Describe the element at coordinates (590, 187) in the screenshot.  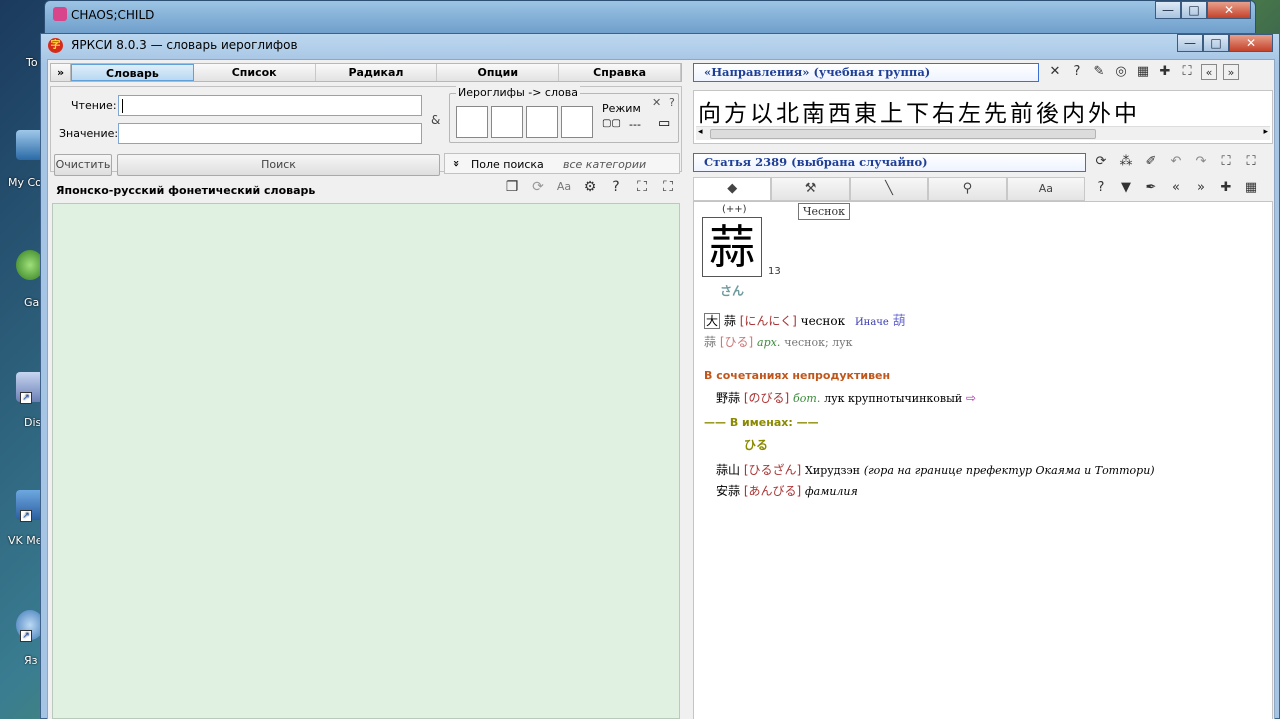
I see `gear-icon: ⚙` at that location.